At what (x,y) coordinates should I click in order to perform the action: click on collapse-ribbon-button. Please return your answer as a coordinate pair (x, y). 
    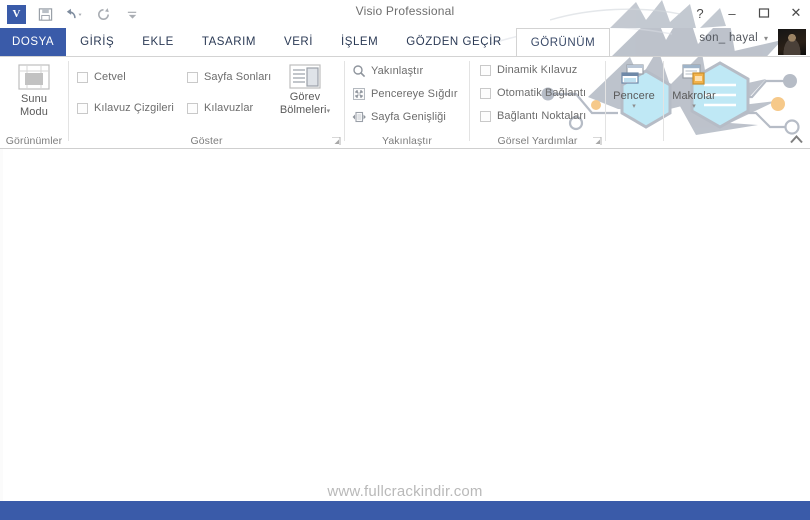
    Looking at the image, I should click on (796, 139).